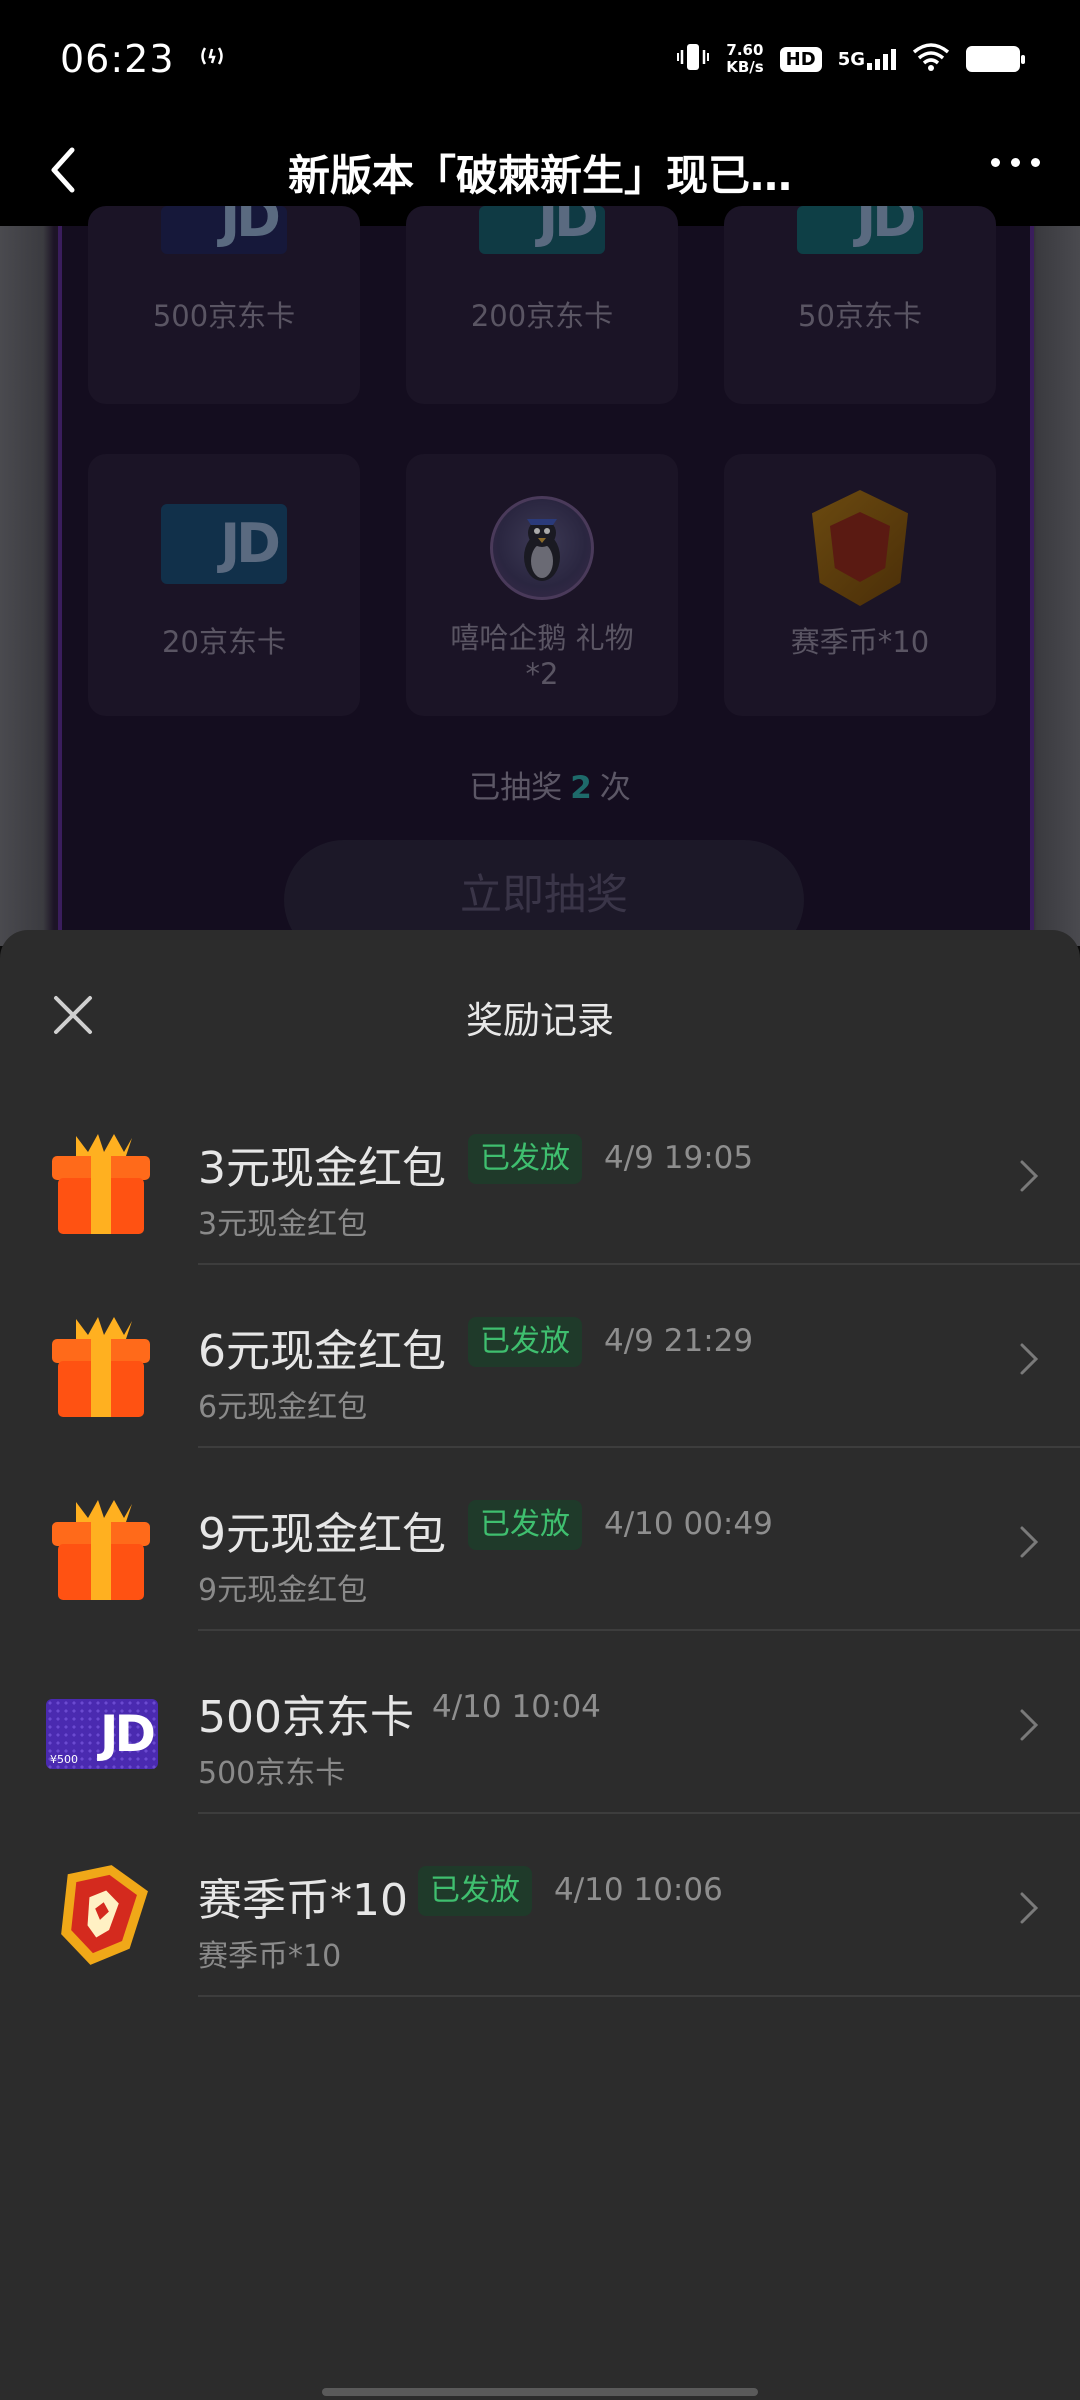 The image size is (1080, 2400). What do you see at coordinates (540, 1020) in the screenshot?
I see `sheet-title: 奖励记录` at bounding box center [540, 1020].